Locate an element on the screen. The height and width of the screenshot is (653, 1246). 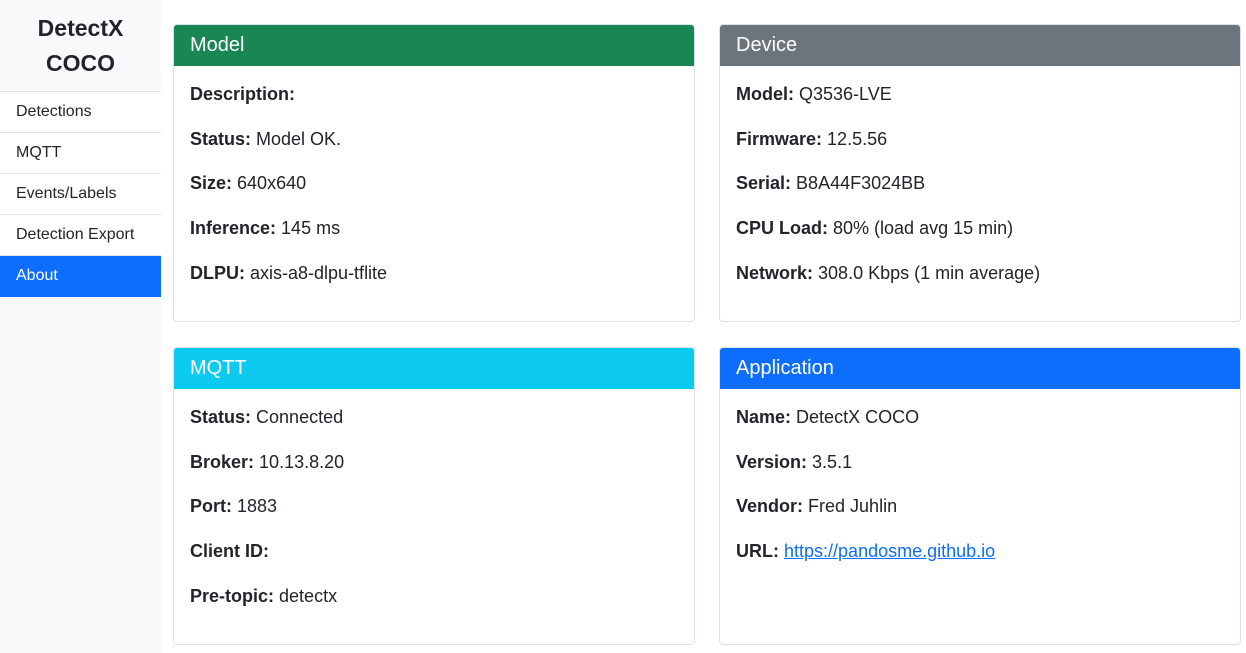
application-url-link: https://pandosme.github.io is located at coordinates (889, 551).